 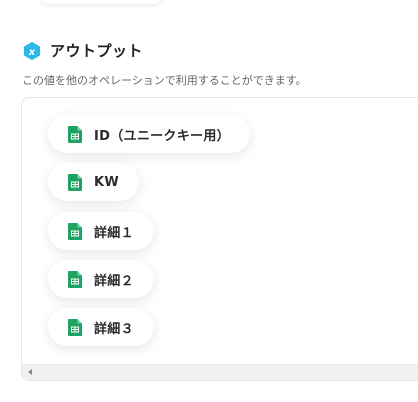 I want to click on output-item-detail-3: 詳細３, so click(x=101, y=327).